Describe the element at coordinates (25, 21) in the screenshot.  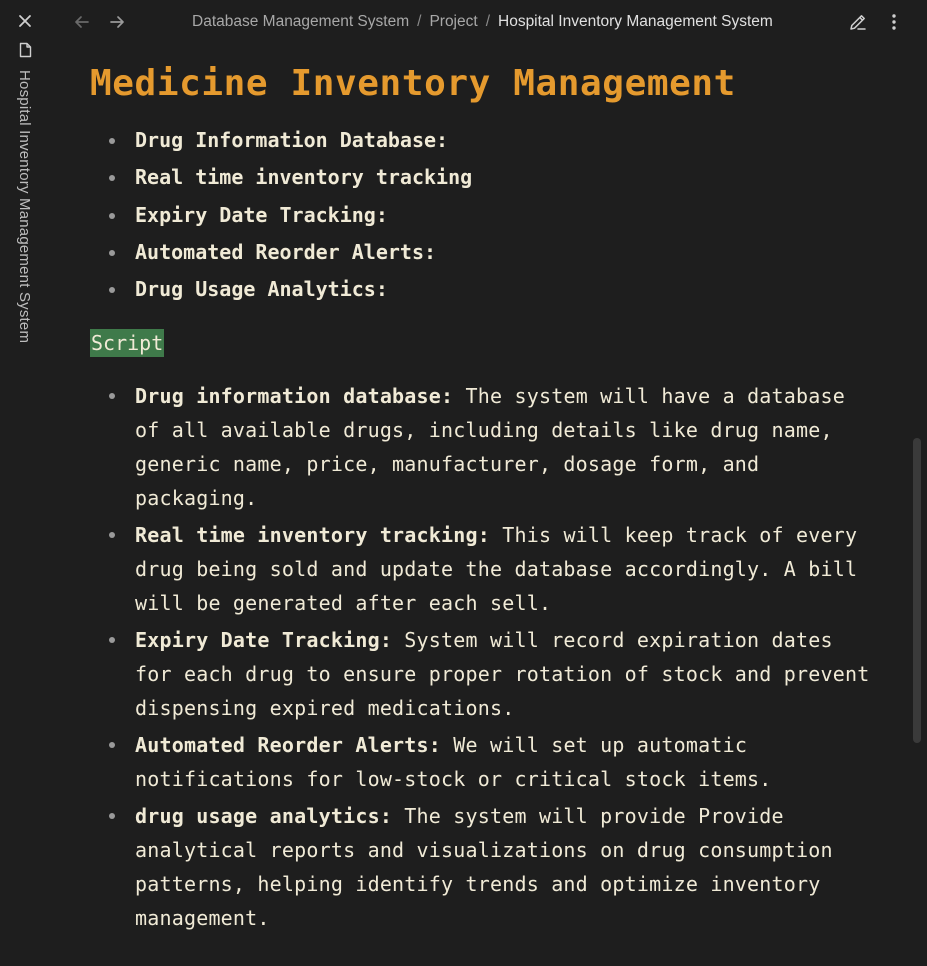
I see `close-icon` at that location.